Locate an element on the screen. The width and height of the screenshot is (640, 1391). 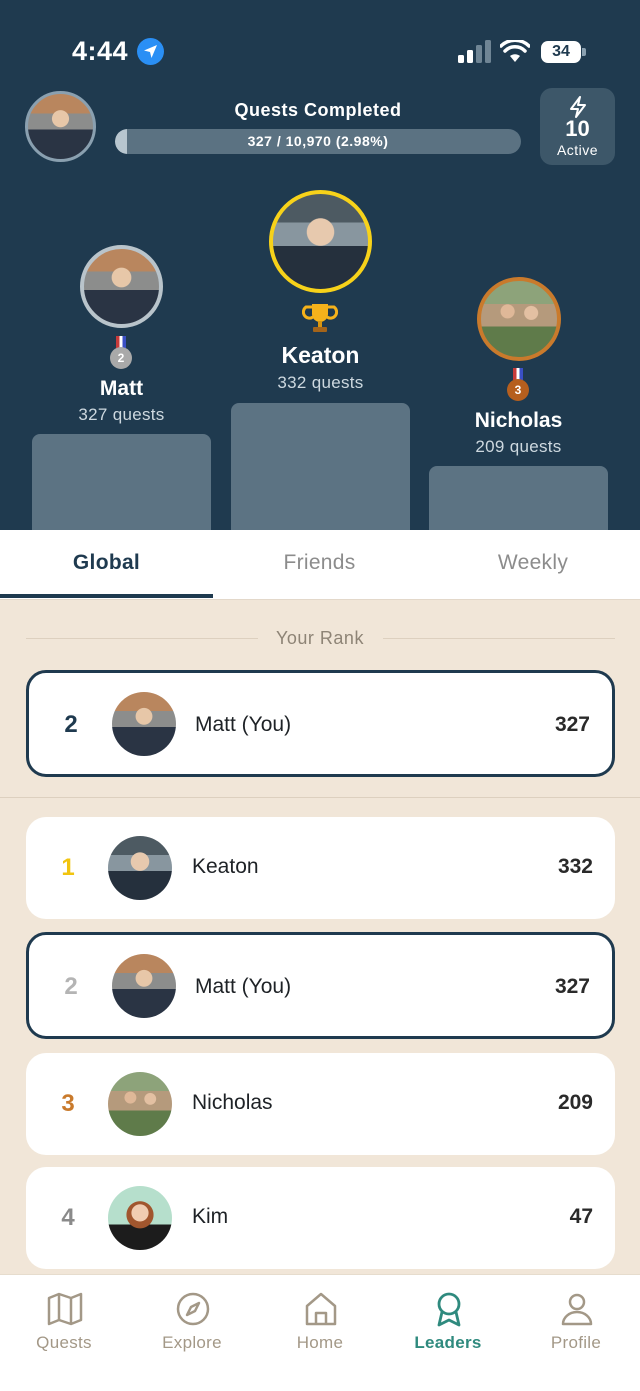
row-score: 327 is located at coordinates (572, 986).